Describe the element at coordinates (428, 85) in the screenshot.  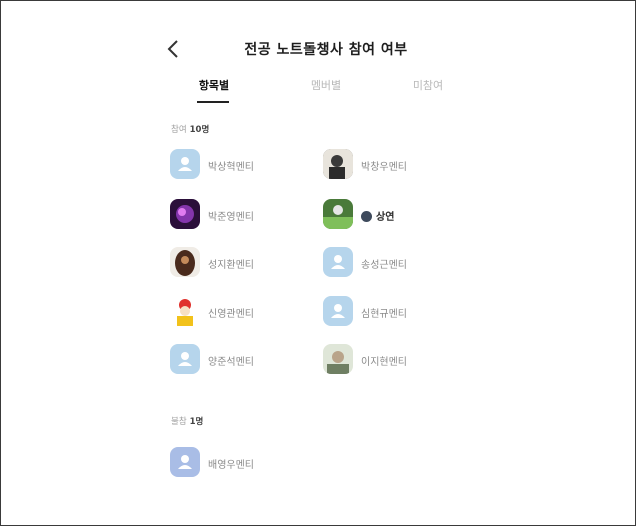
I see `tab-not-participated: 미참여` at that location.